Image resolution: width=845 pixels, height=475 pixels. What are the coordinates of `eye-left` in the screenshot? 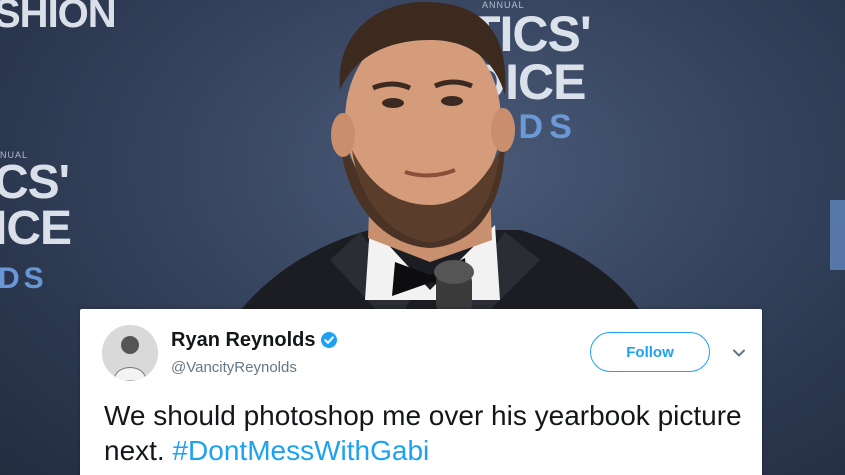 It's located at (393, 103).